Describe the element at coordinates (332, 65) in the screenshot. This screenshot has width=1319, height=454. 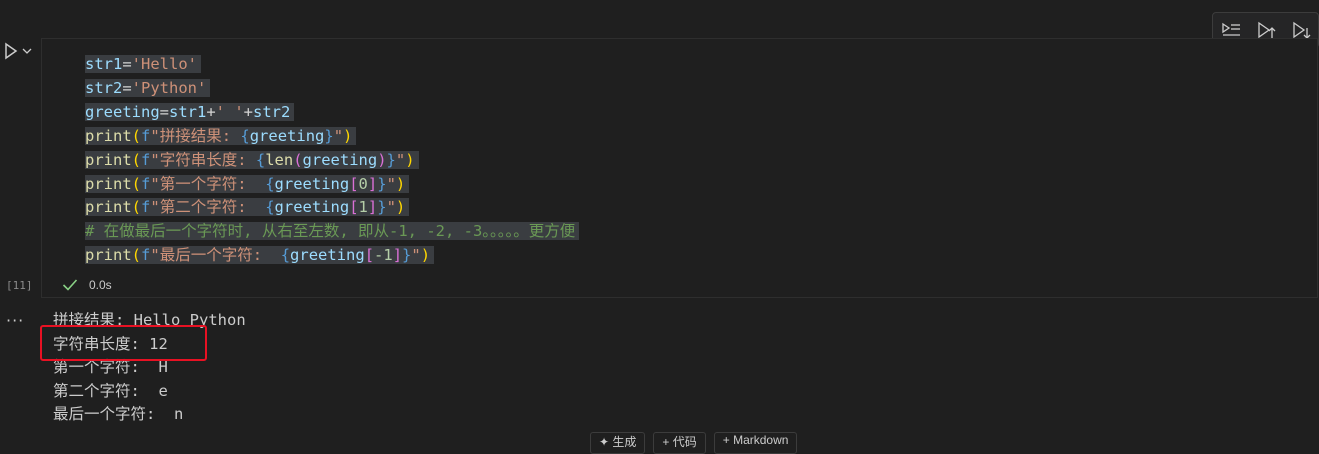
I see `code-line: str1='Hello'` at that location.